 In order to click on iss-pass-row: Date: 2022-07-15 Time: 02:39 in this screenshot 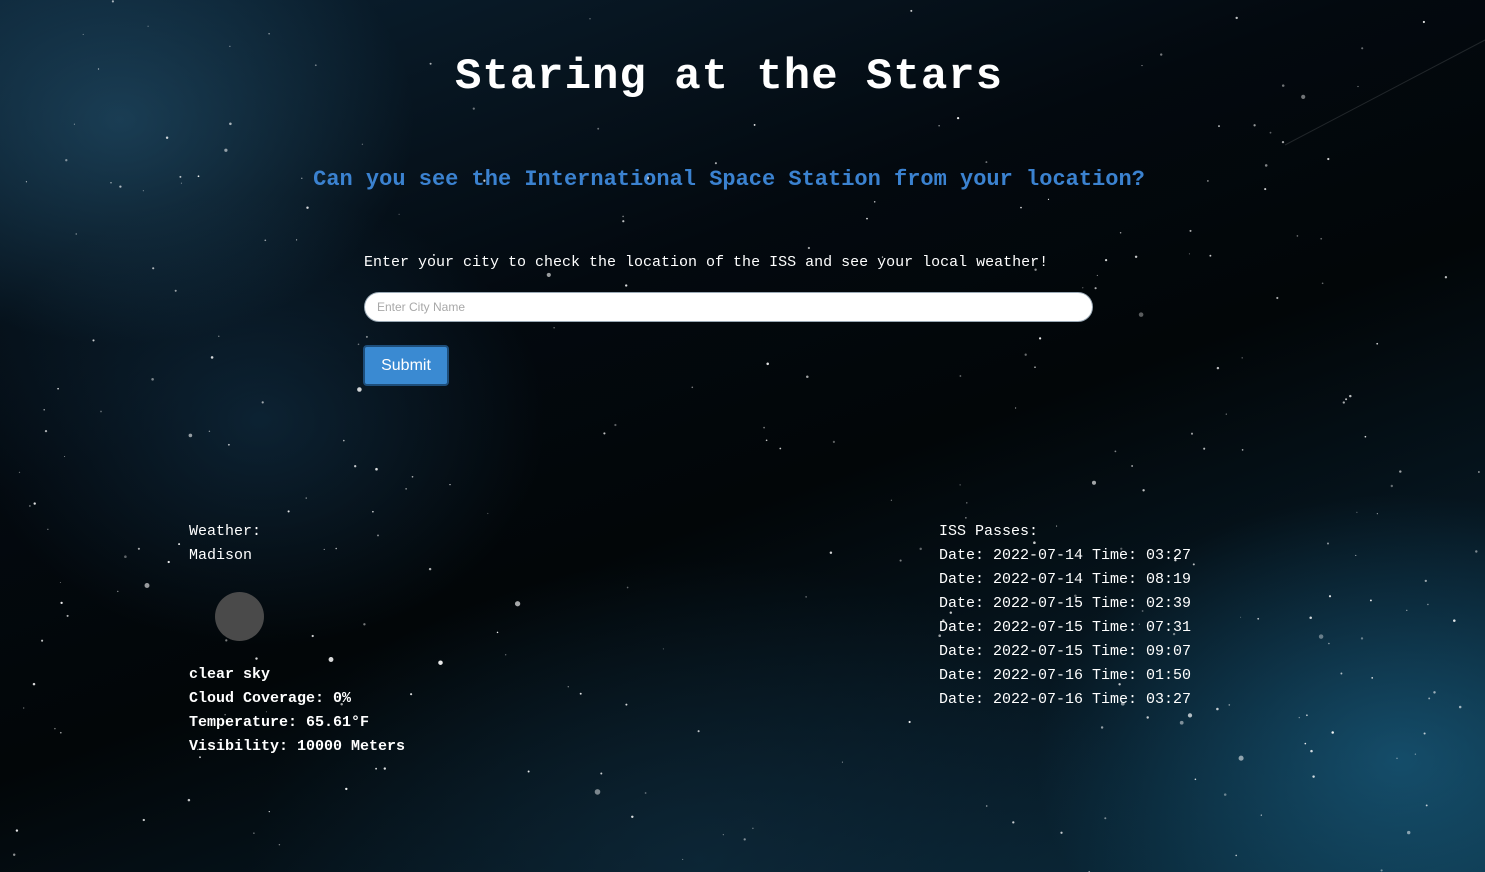, I will do `click(1065, 603)`.